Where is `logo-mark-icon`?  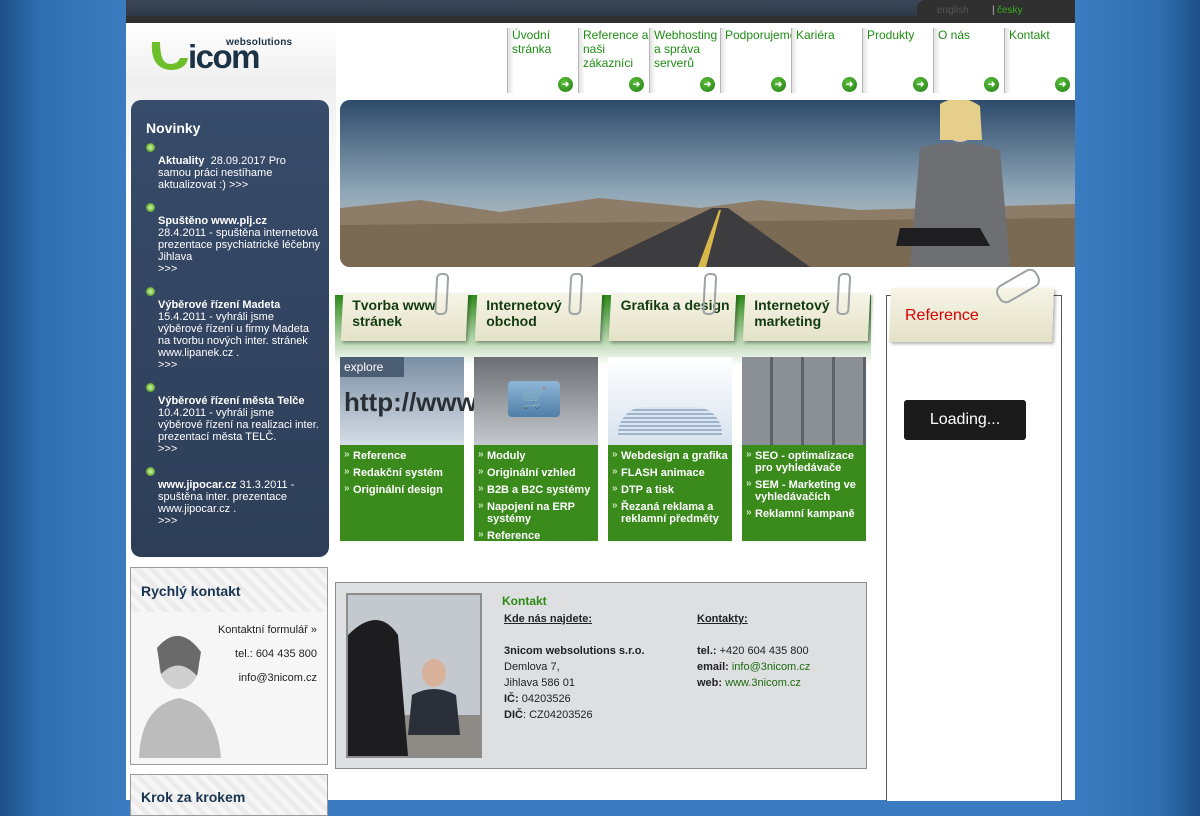 logo-mark-icon is located at coordinates (169, 56).